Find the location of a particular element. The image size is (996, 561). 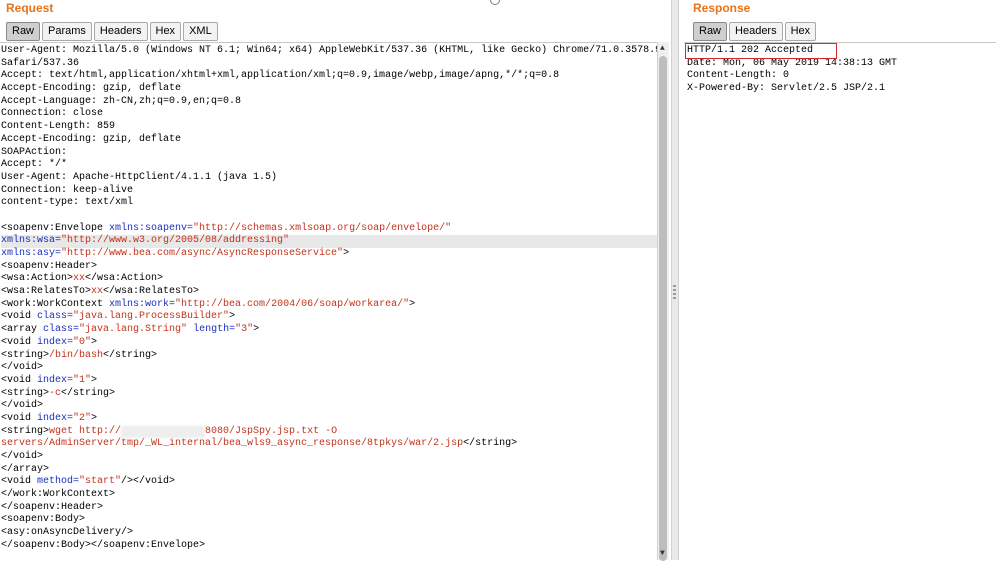

response-tab-raw: Raw is located at coordinates (710, 31).